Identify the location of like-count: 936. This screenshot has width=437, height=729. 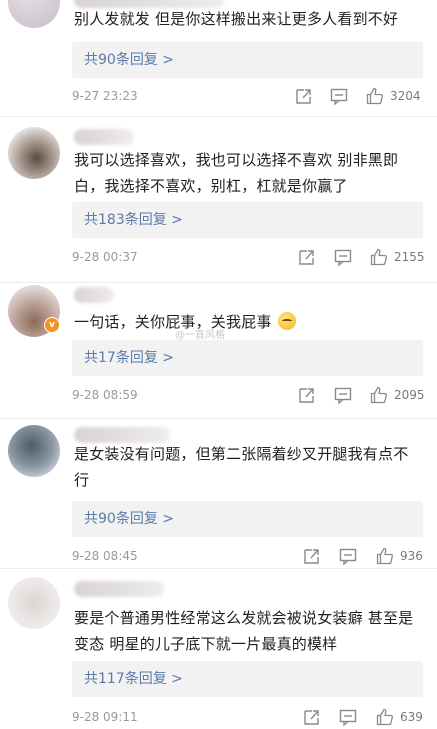
(411, 556).